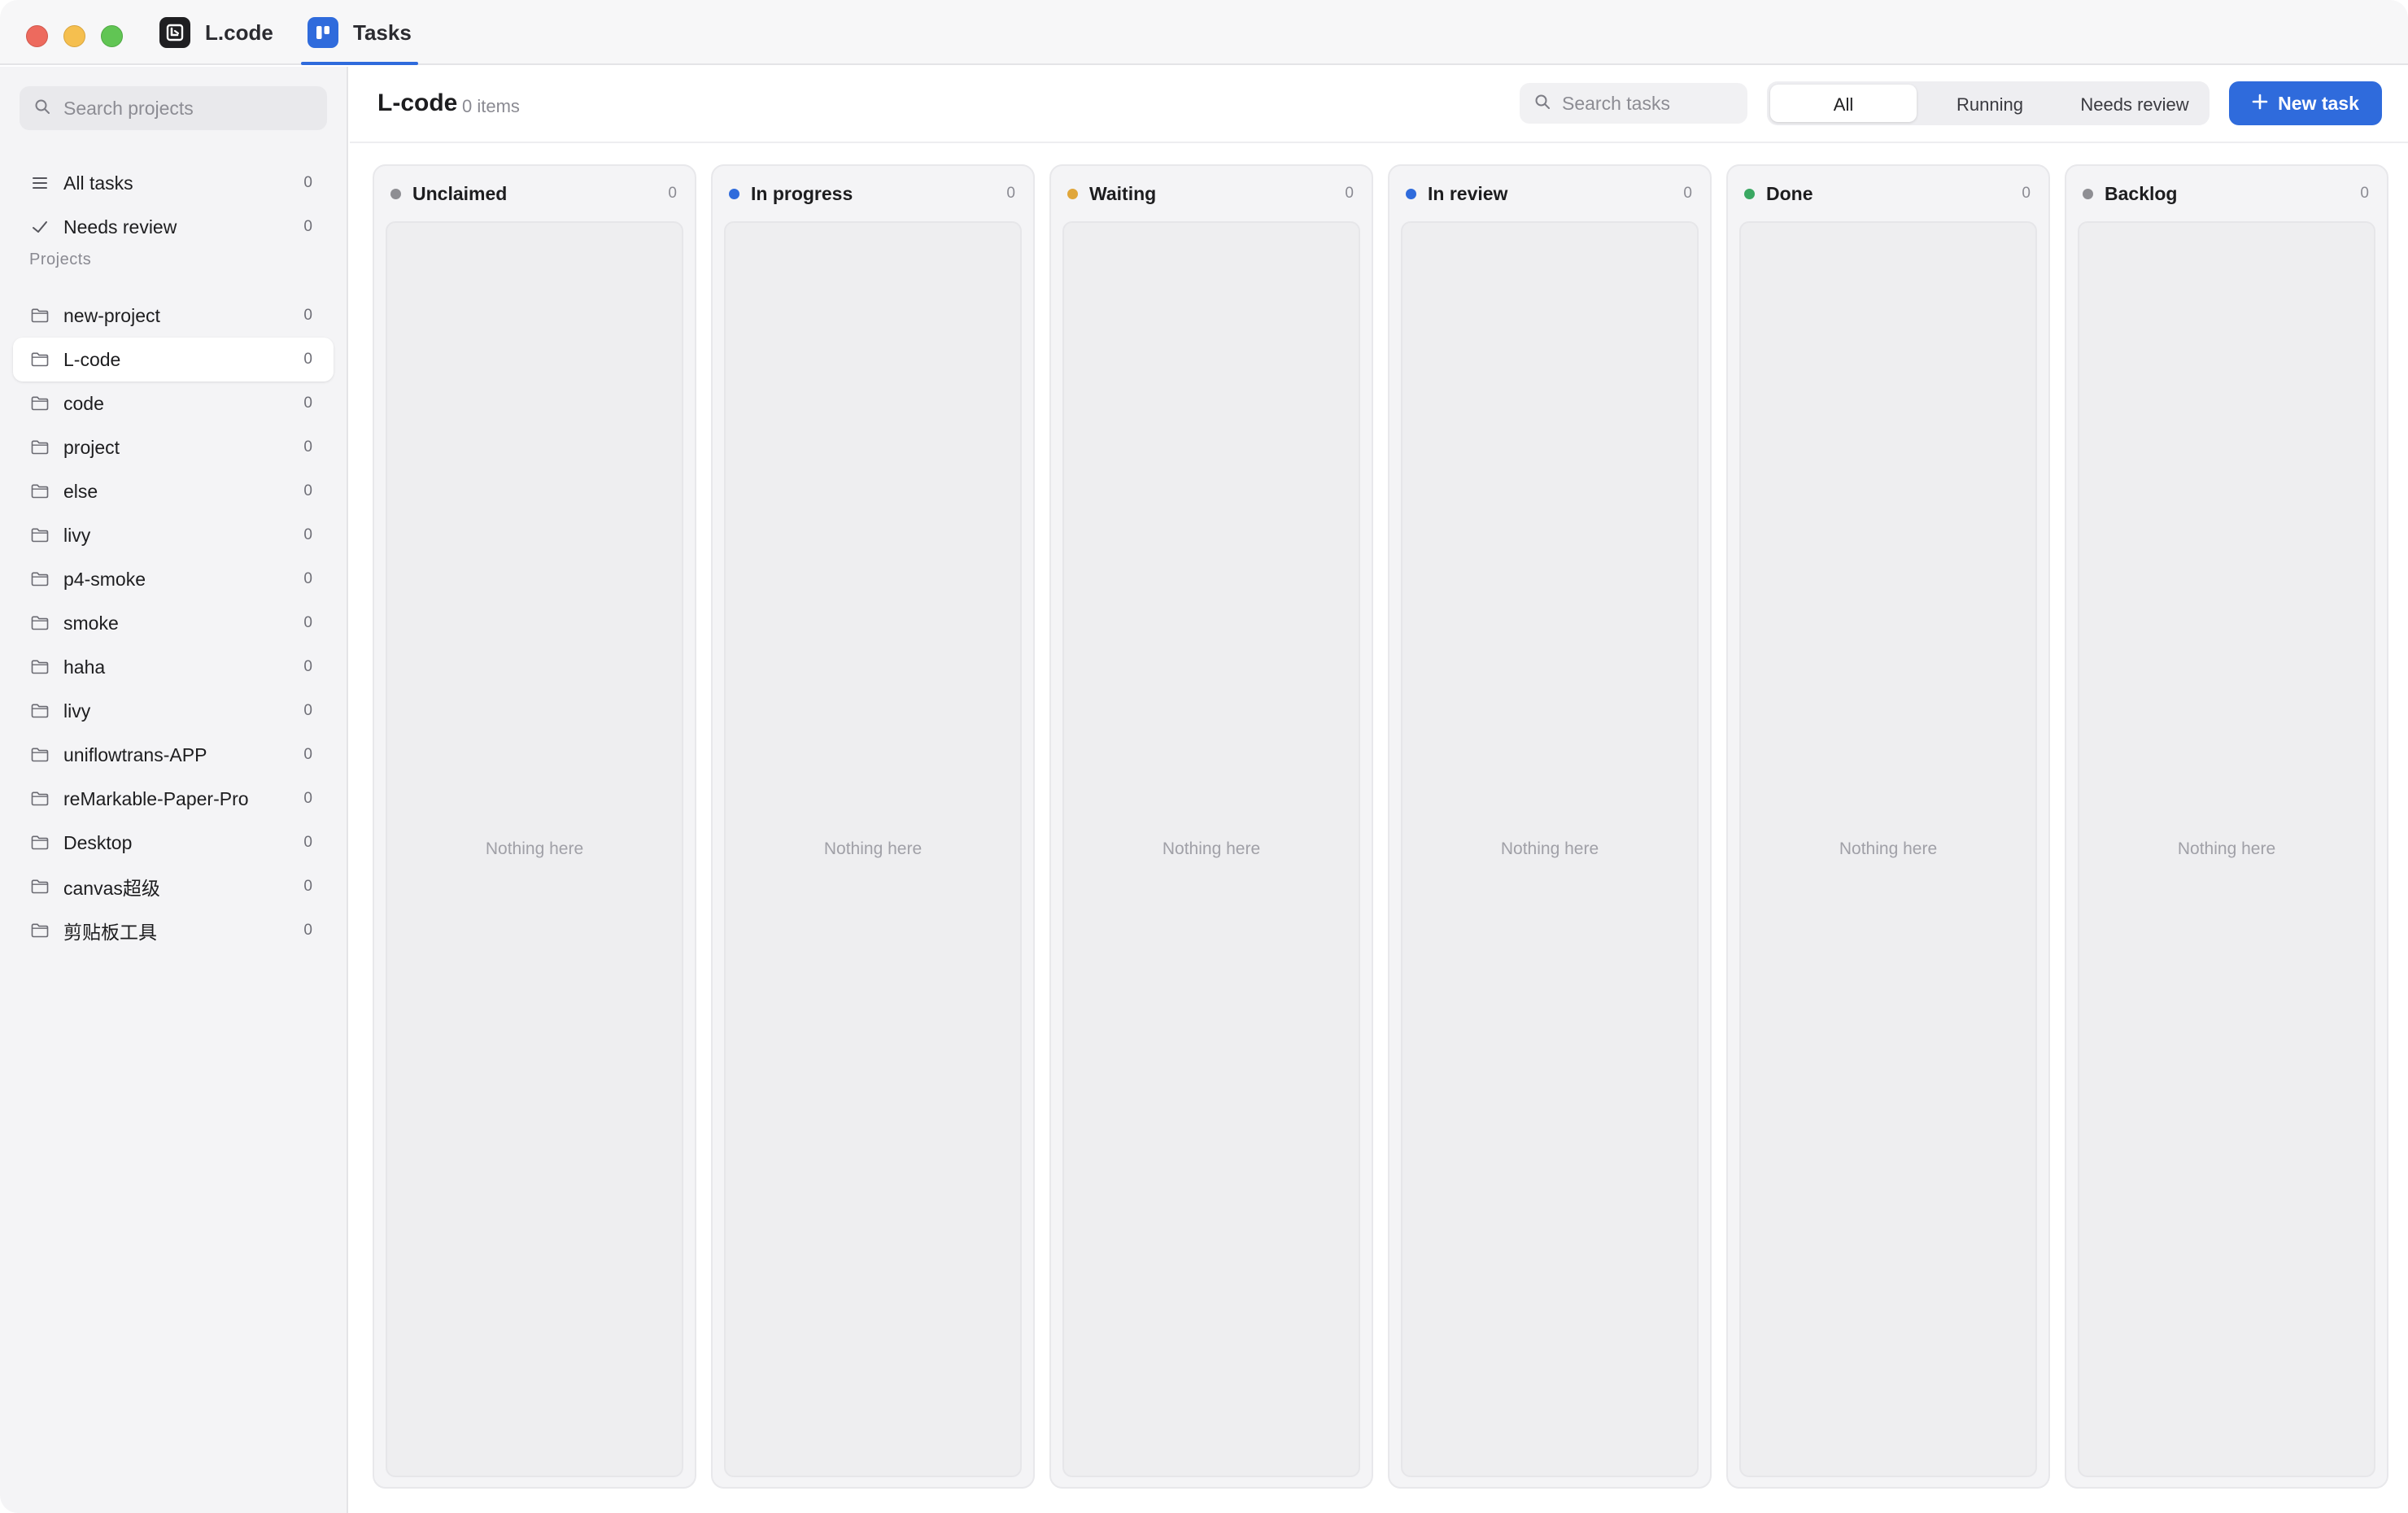 This screenshot has width=2408, height=1513. I want to click on page-title: L-code, so click(418, 103).